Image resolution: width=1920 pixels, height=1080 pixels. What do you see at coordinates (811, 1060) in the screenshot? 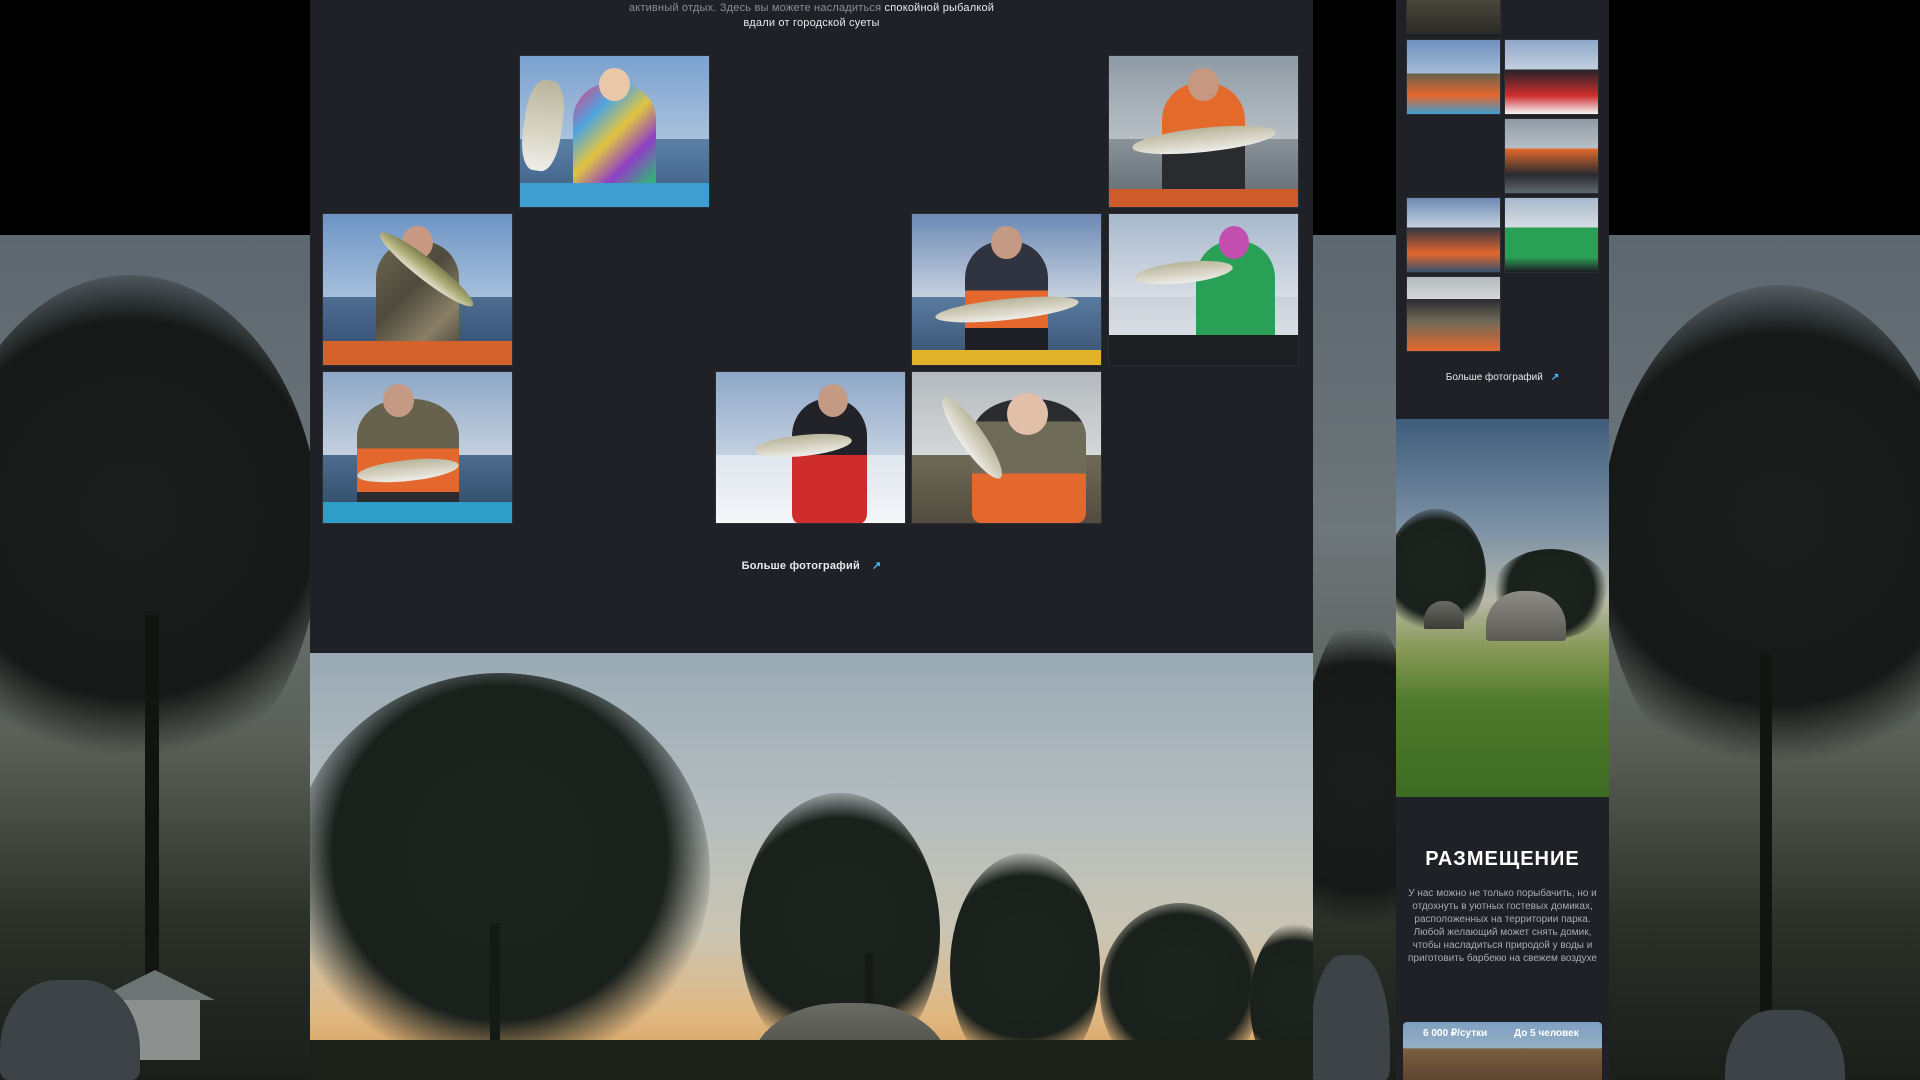
I see `hero-ground` at bounding box center [811, 1060].